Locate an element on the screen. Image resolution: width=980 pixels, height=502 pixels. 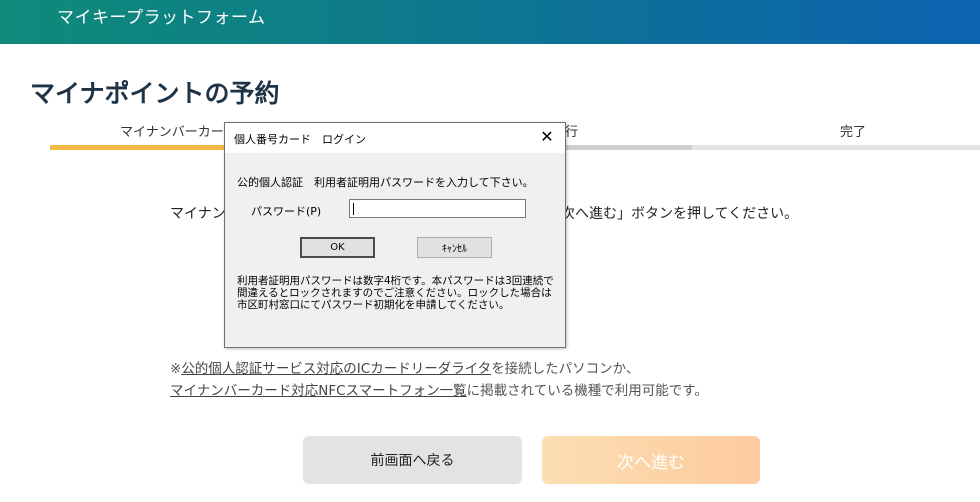
next-button: 次へ進む is located at coordinates (651, 460).